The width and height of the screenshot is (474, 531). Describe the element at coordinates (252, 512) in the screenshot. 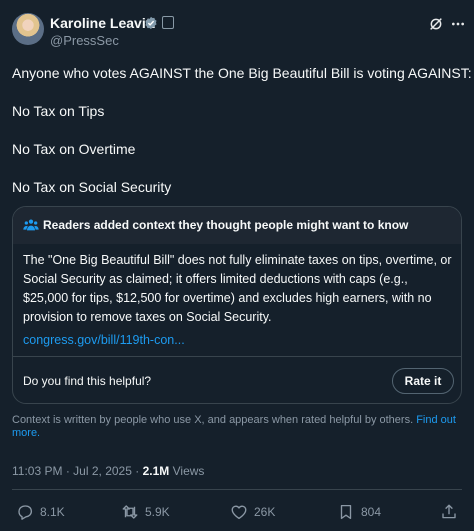

I see `like-button: 26K` at that location.